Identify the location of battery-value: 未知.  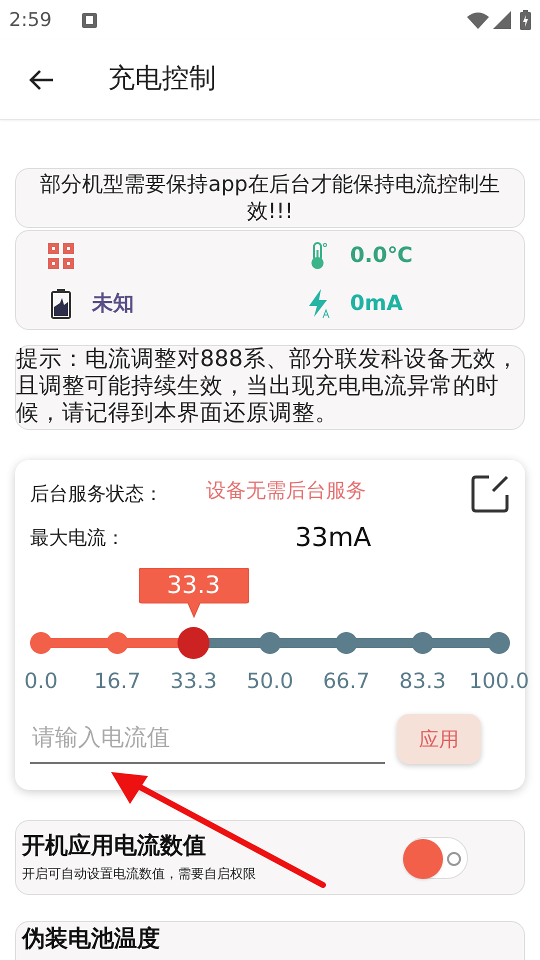
(113, 304).